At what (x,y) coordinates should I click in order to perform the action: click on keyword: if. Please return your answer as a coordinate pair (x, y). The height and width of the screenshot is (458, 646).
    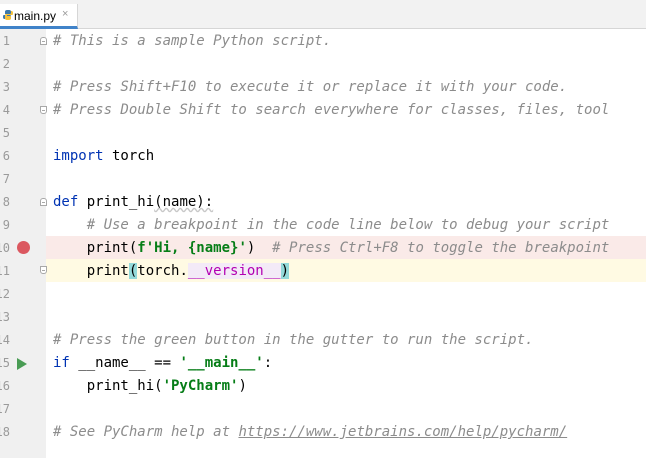
    Looking at the image, I should click on (61, 363).